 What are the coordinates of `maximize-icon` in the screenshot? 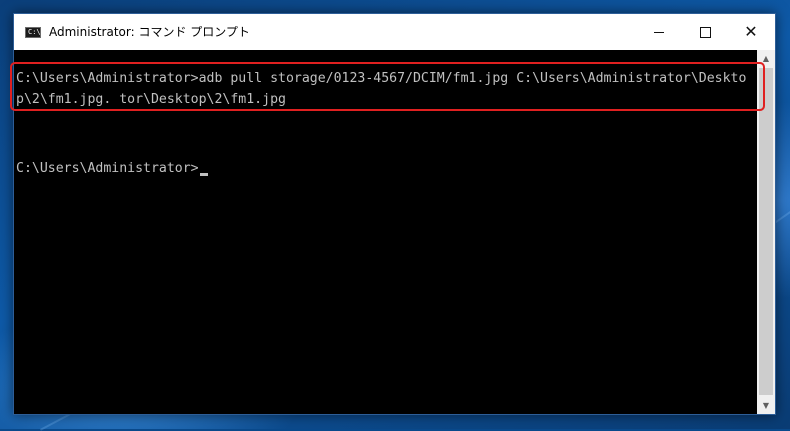 It's located at (705, 32).